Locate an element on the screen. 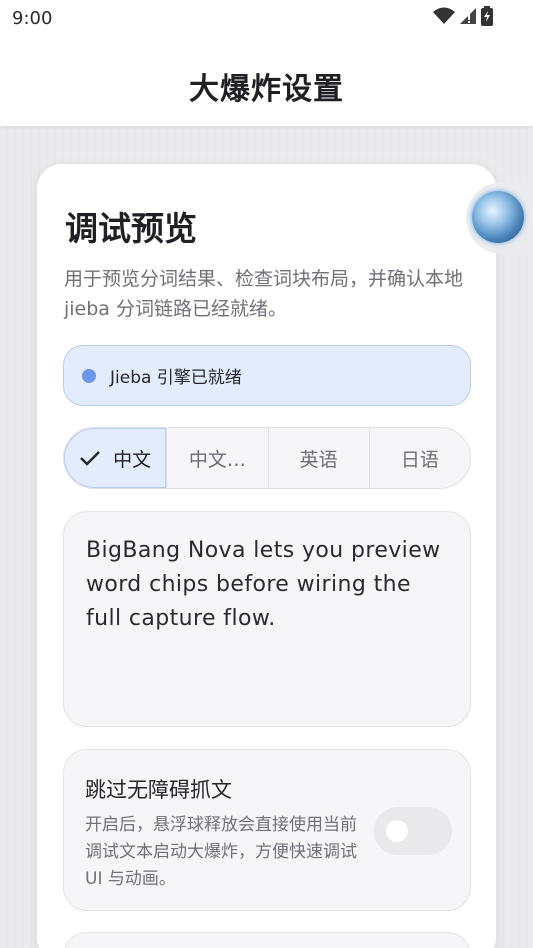  status-icons is located at coordinates (463, 18).